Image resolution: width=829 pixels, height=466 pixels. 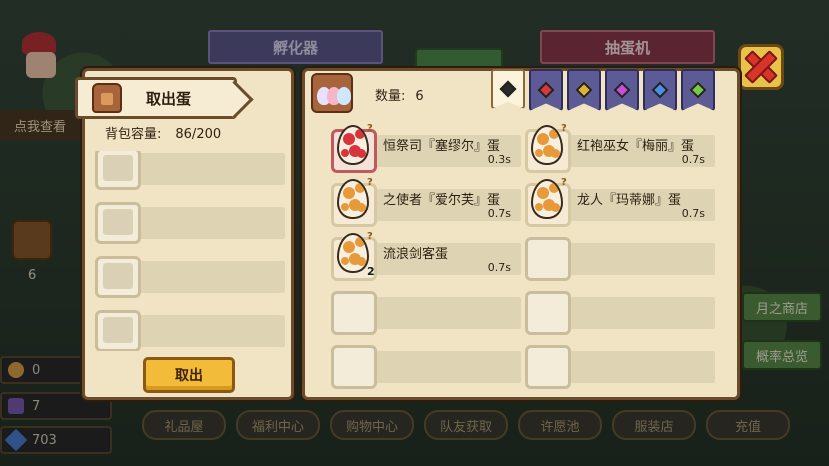 I want to click on egg-slot: ? 2 流浪剑客蛋 0.7s, so click(x=426, y=256).